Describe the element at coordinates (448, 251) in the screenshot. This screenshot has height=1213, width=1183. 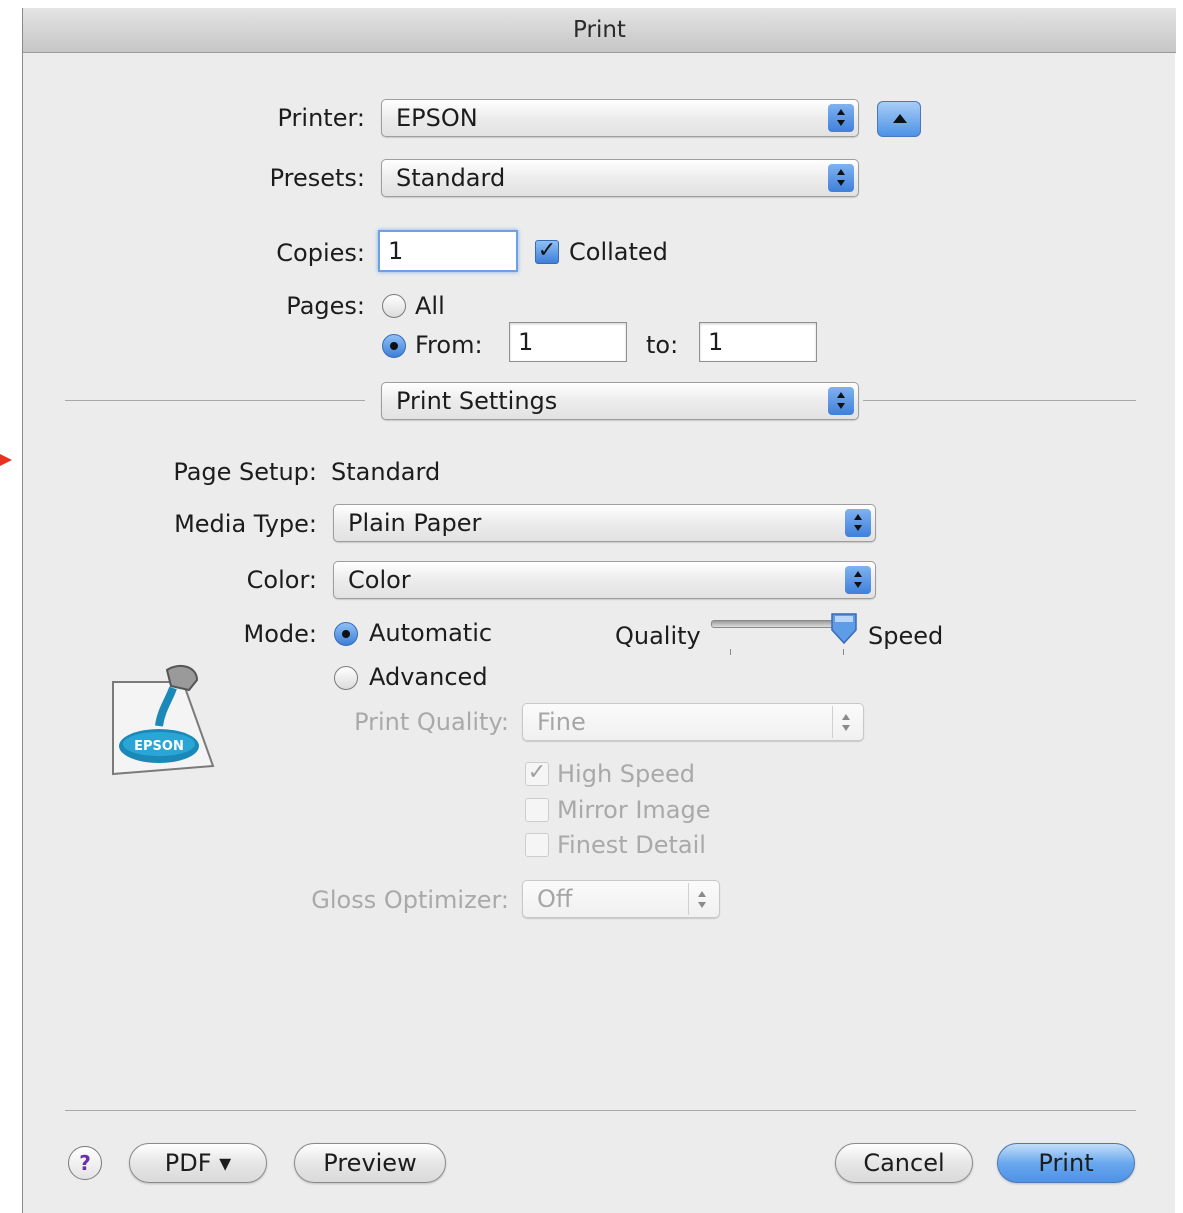
I see `copies-field: 1` at that location.